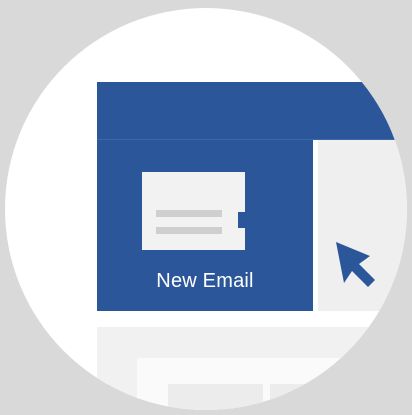  I want to click on ribbon-bottom-strip, so click(252, 319).